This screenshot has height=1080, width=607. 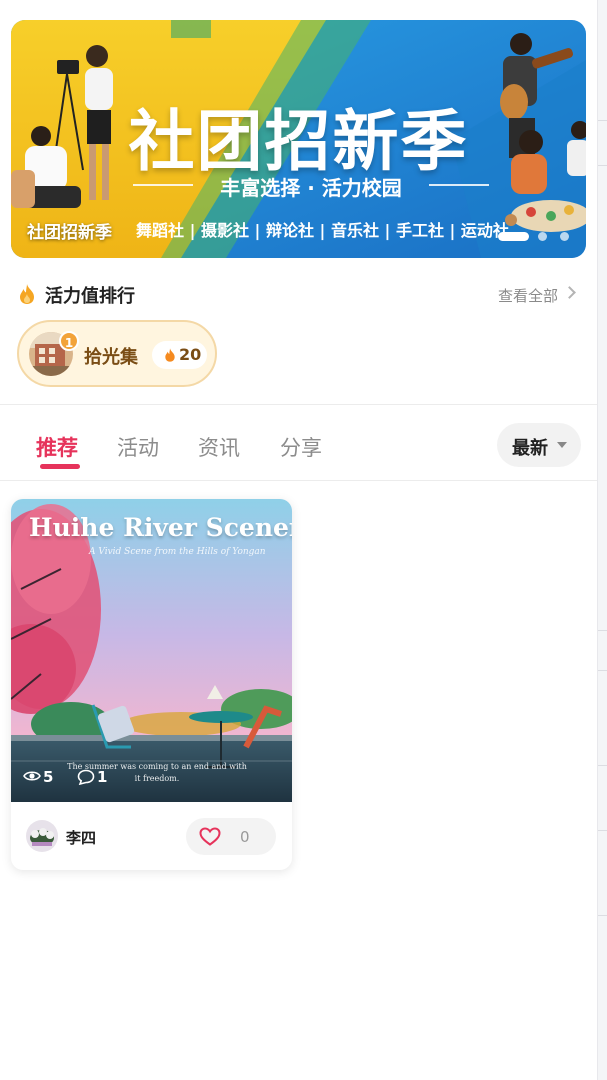 What do you see at coordinates (151, 650) in the screenshot?
I see `post-cover-image` at bounding box center [151, 650].